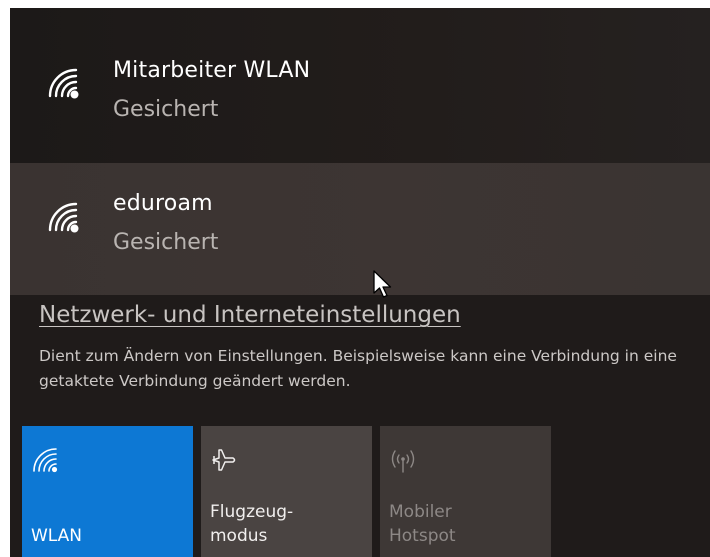 The height and width of the screenshot is (557, 710). Describe the element at coordinates (252, 512) in the screenshot. I see `airplane-label-line1: Flugzeug-` at that location.